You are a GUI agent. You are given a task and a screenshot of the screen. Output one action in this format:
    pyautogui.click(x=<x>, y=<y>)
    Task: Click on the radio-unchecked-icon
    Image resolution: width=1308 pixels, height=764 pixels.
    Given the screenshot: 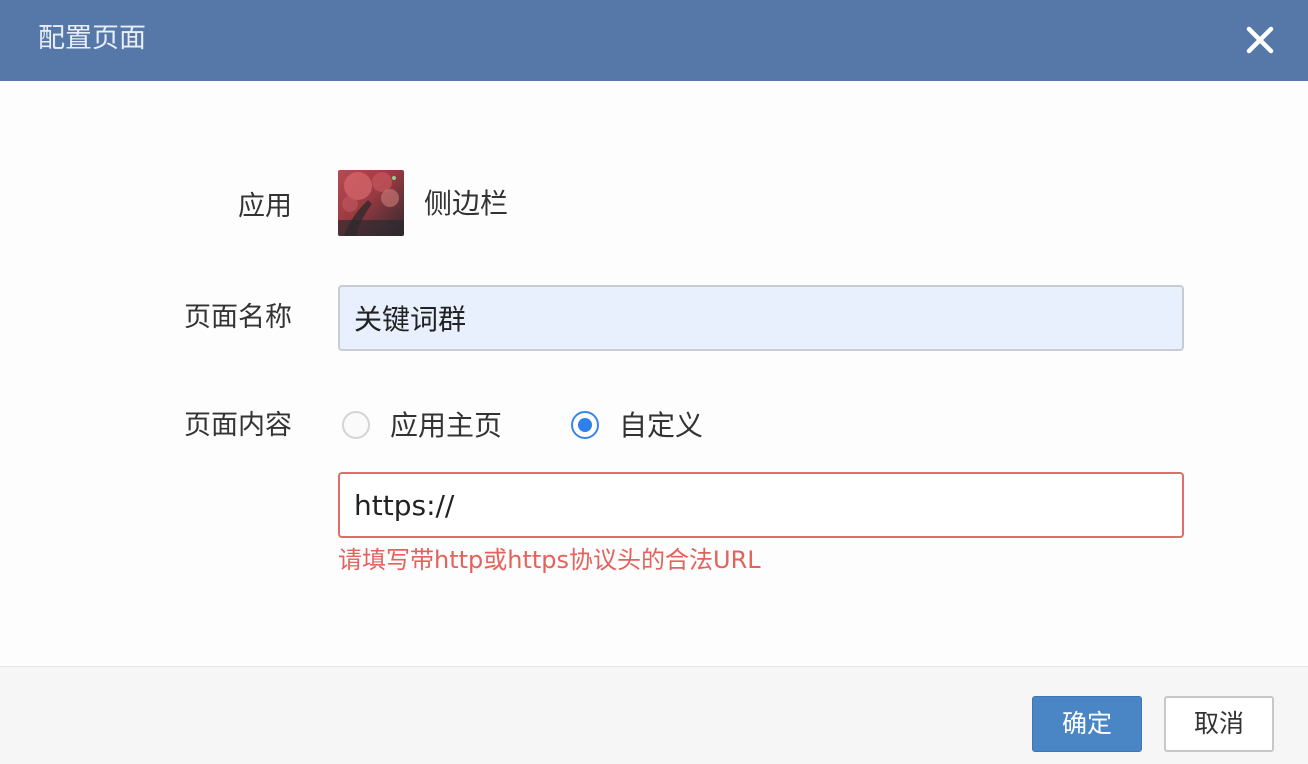 What is the action you would take?
    pyautogui.click(x=356, y=425)
    